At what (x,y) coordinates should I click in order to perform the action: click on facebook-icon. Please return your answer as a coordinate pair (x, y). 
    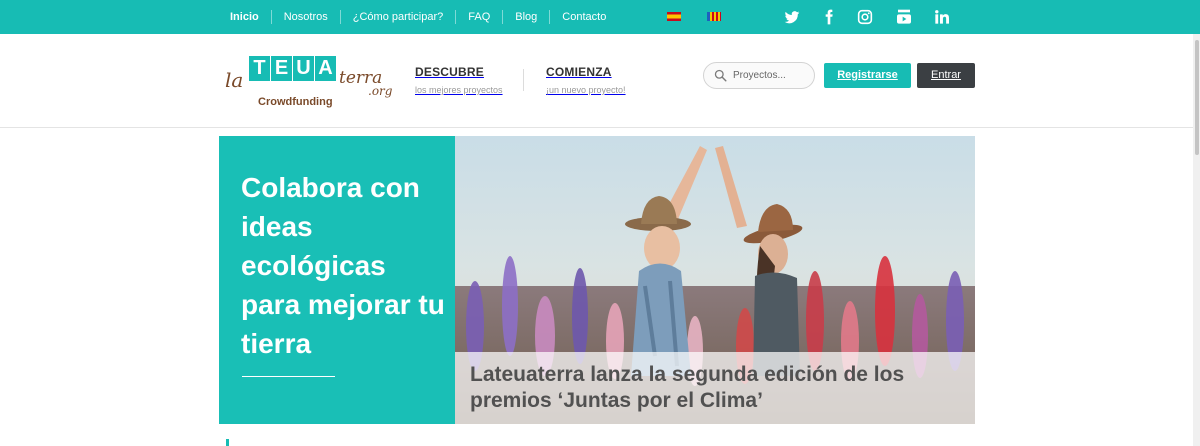
    Looking at the image, I should click on (829, 17).